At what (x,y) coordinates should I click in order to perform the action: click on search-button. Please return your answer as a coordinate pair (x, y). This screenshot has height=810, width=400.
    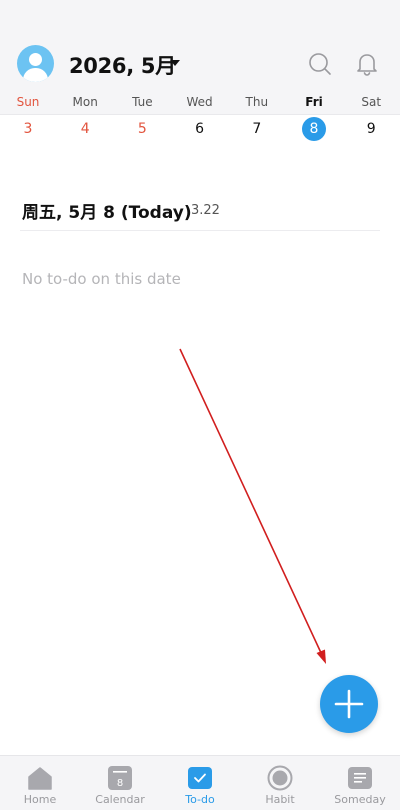
    Looking at the image, I should click on (320, 64).